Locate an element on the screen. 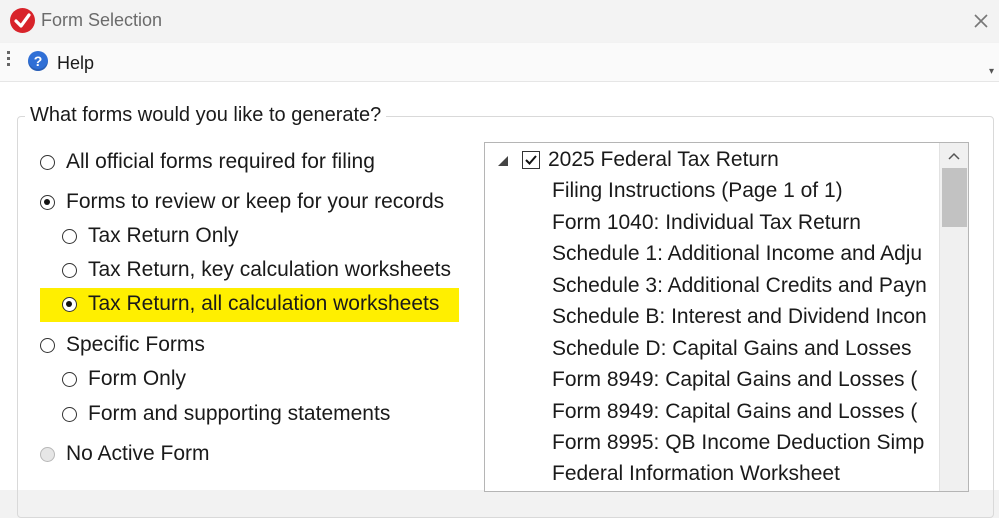 The image size is (999, 518). tree-item: Schedule 1: Additional Income and Adju is located at coordinates (737, 254).